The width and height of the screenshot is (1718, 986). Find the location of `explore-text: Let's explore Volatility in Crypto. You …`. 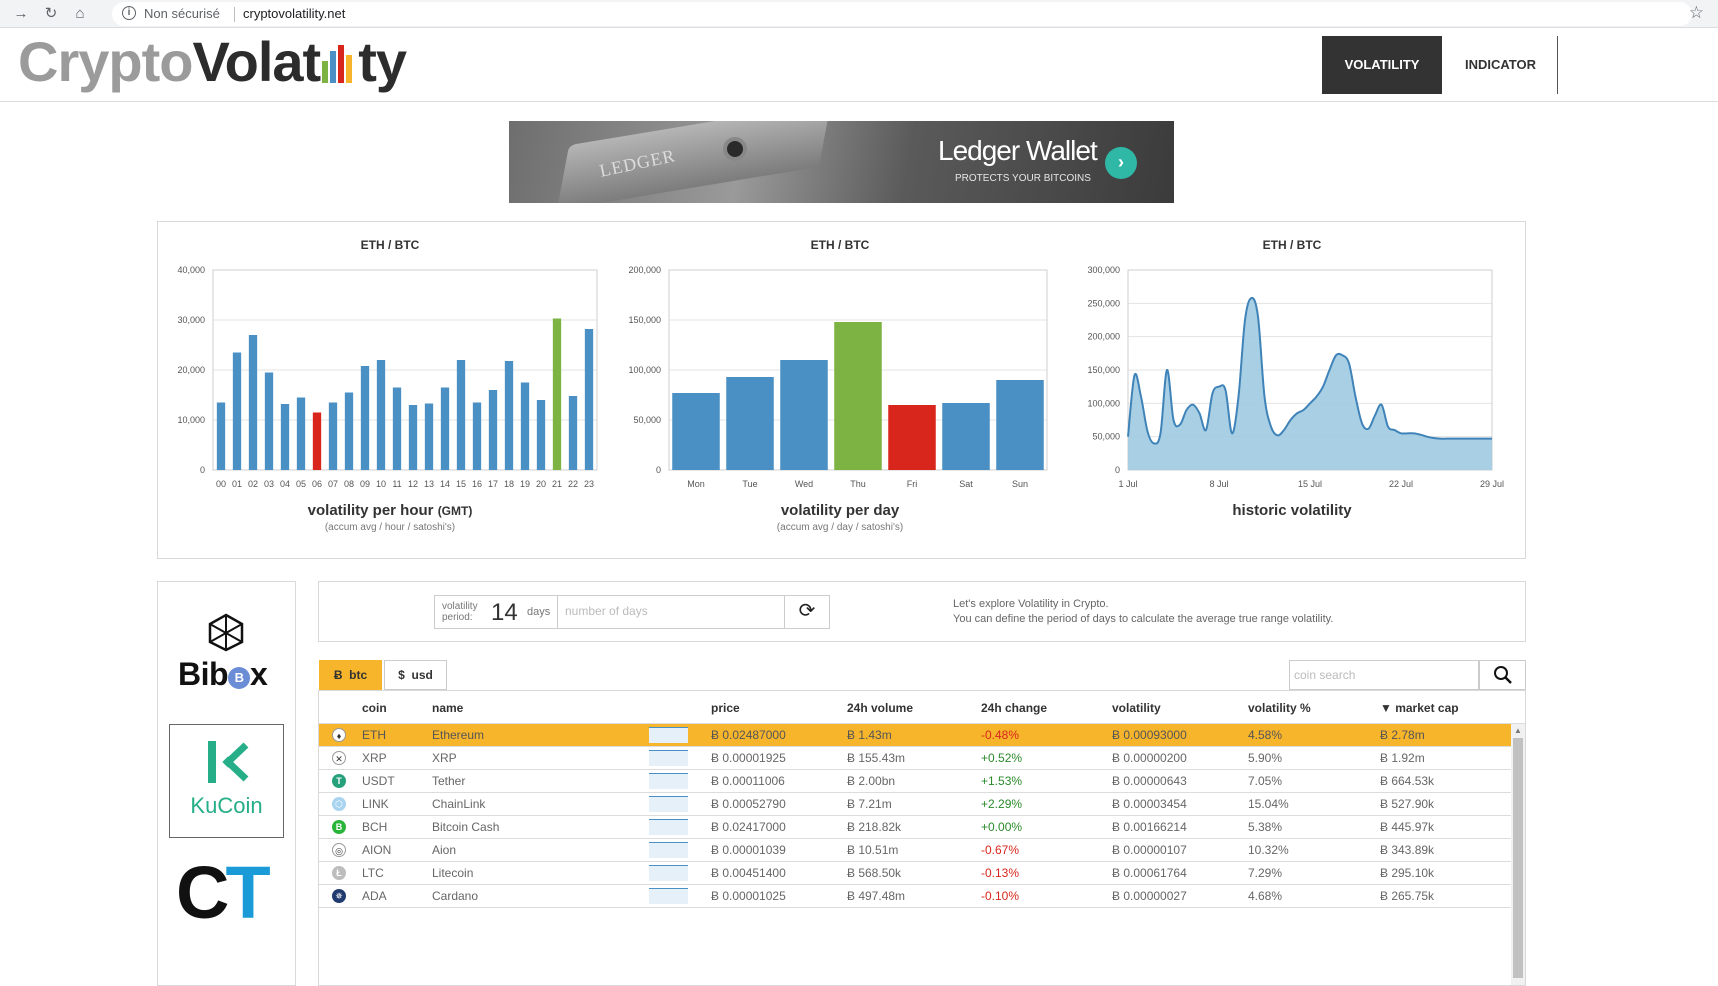

explore-text: Let's explore Volatility in Crypto. You … is located at coordinates (1143, 612).